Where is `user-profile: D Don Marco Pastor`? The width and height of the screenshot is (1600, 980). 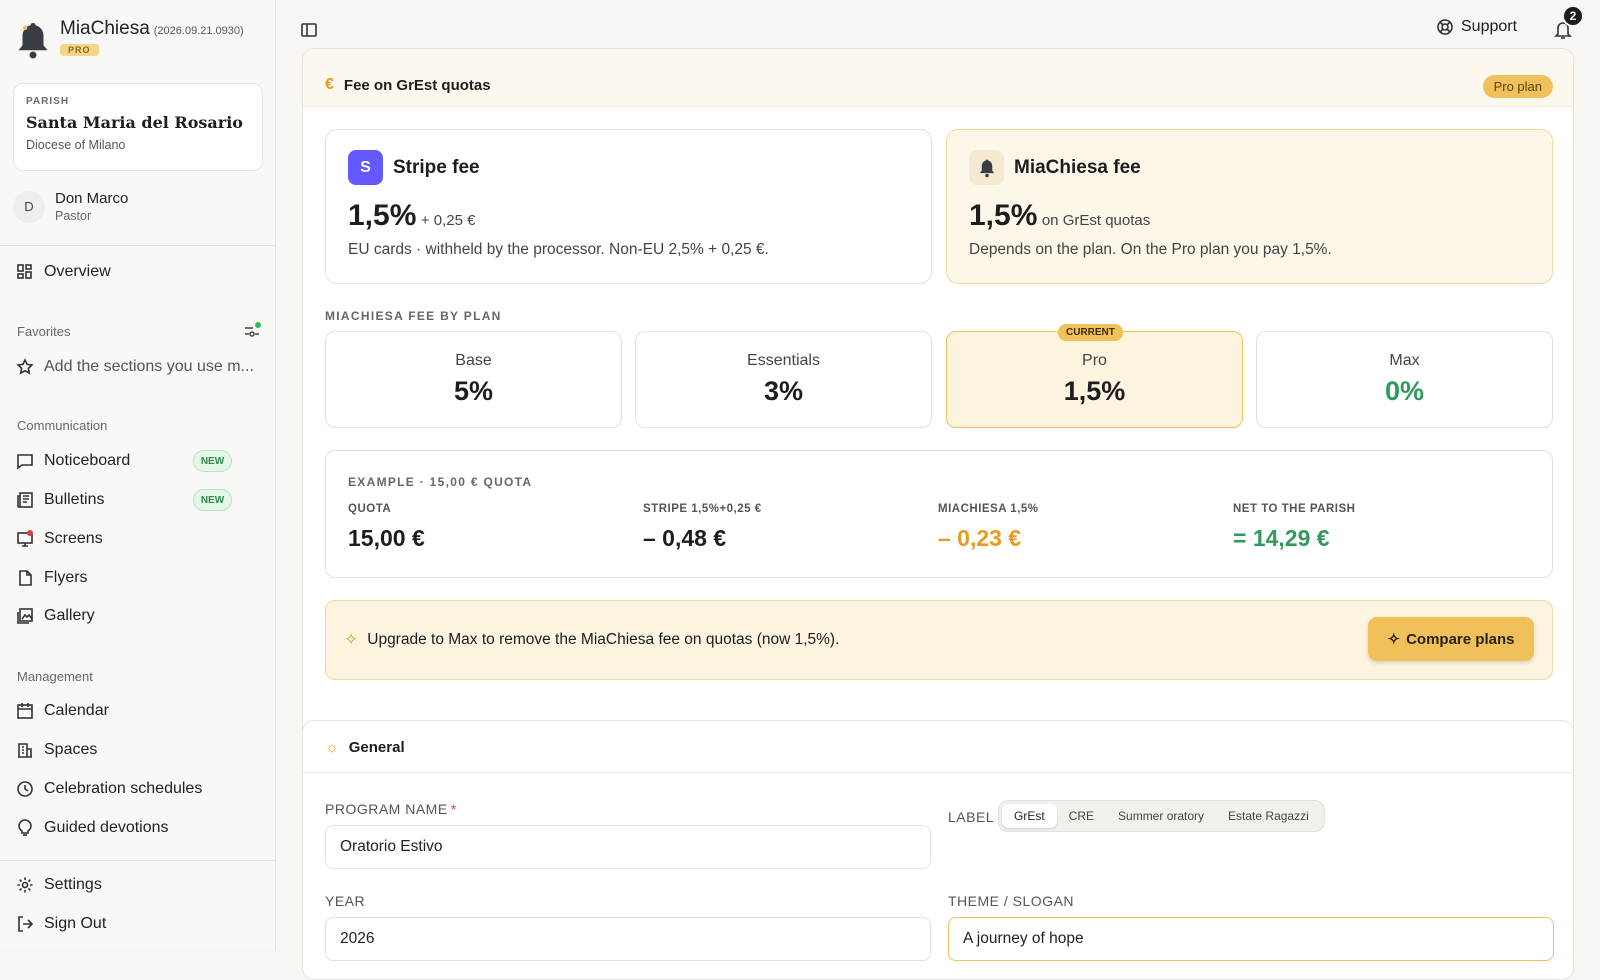 user-profile: D Don Marco Pastor is located at coordinates (70, 206).